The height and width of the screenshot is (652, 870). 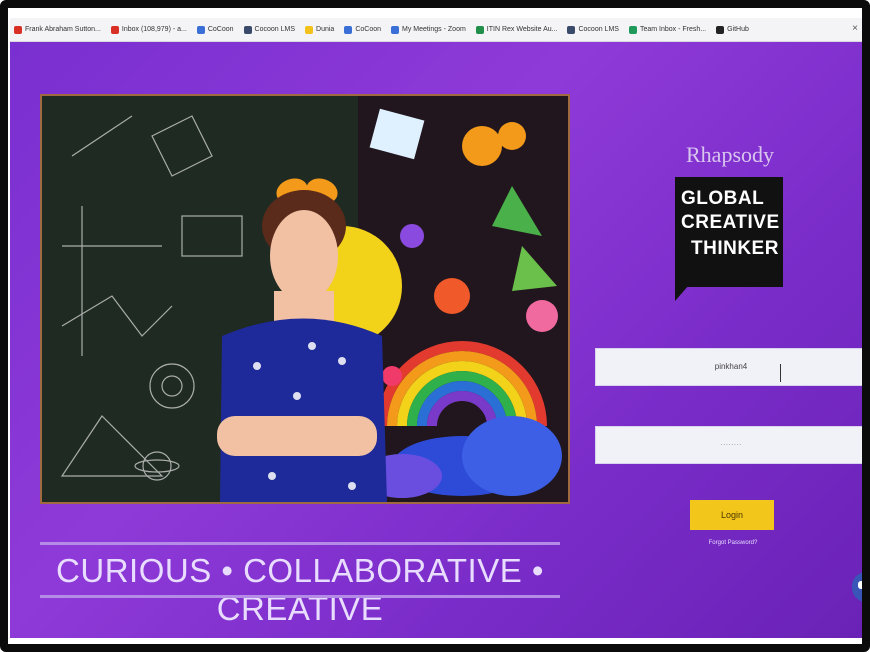 I want to click on chat-icon, so click(x=860, y=585).